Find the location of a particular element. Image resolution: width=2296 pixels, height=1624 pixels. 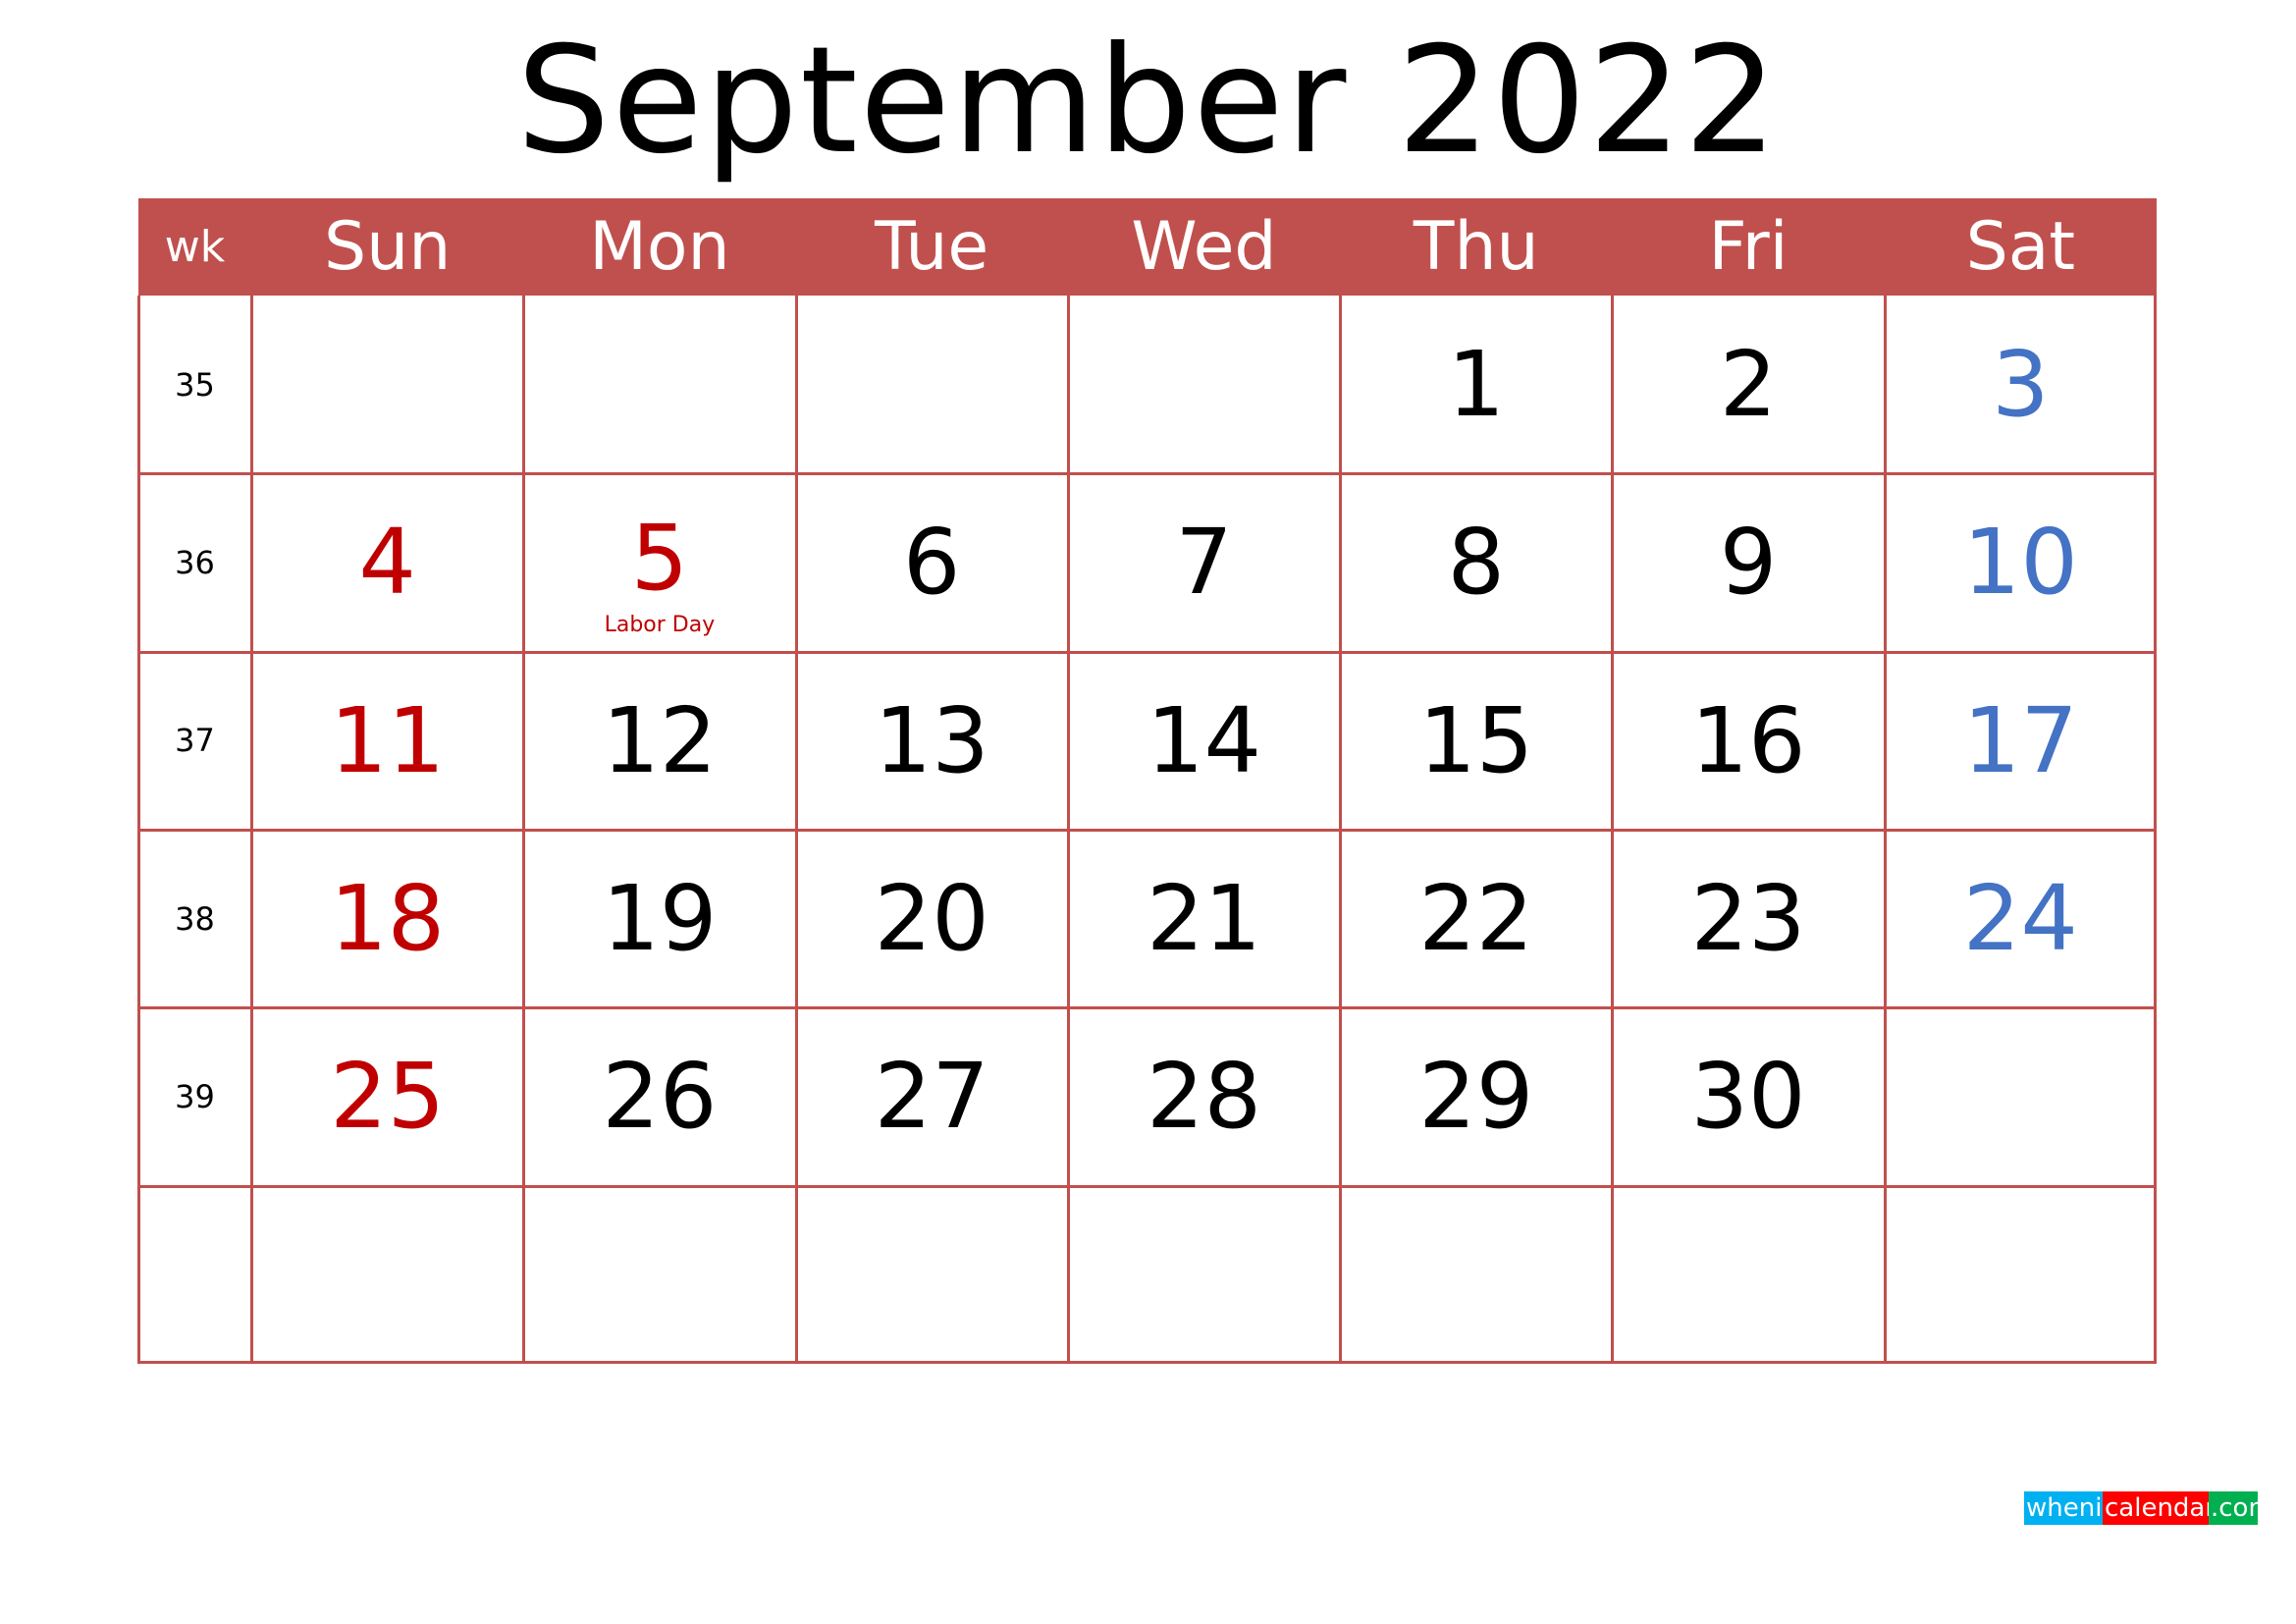

day-cell: 16 is located at coordinates (1748, 741).